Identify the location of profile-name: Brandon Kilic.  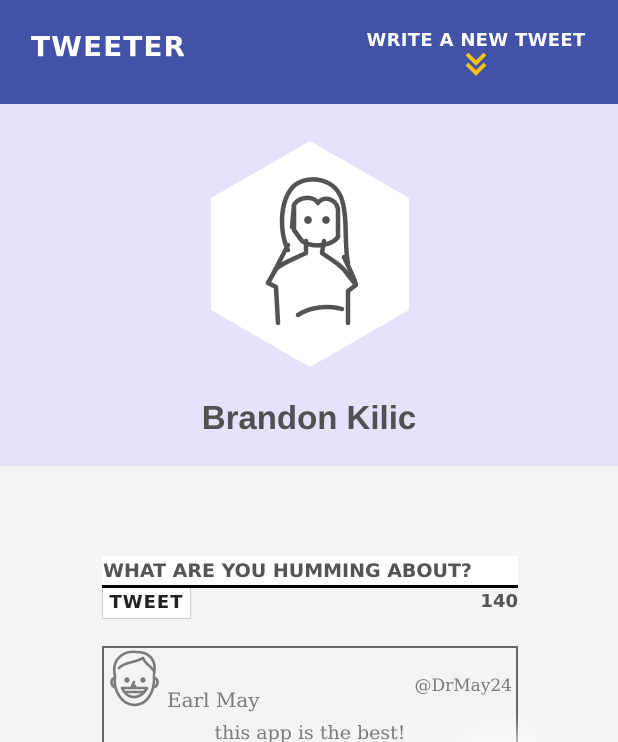
(309, 417).